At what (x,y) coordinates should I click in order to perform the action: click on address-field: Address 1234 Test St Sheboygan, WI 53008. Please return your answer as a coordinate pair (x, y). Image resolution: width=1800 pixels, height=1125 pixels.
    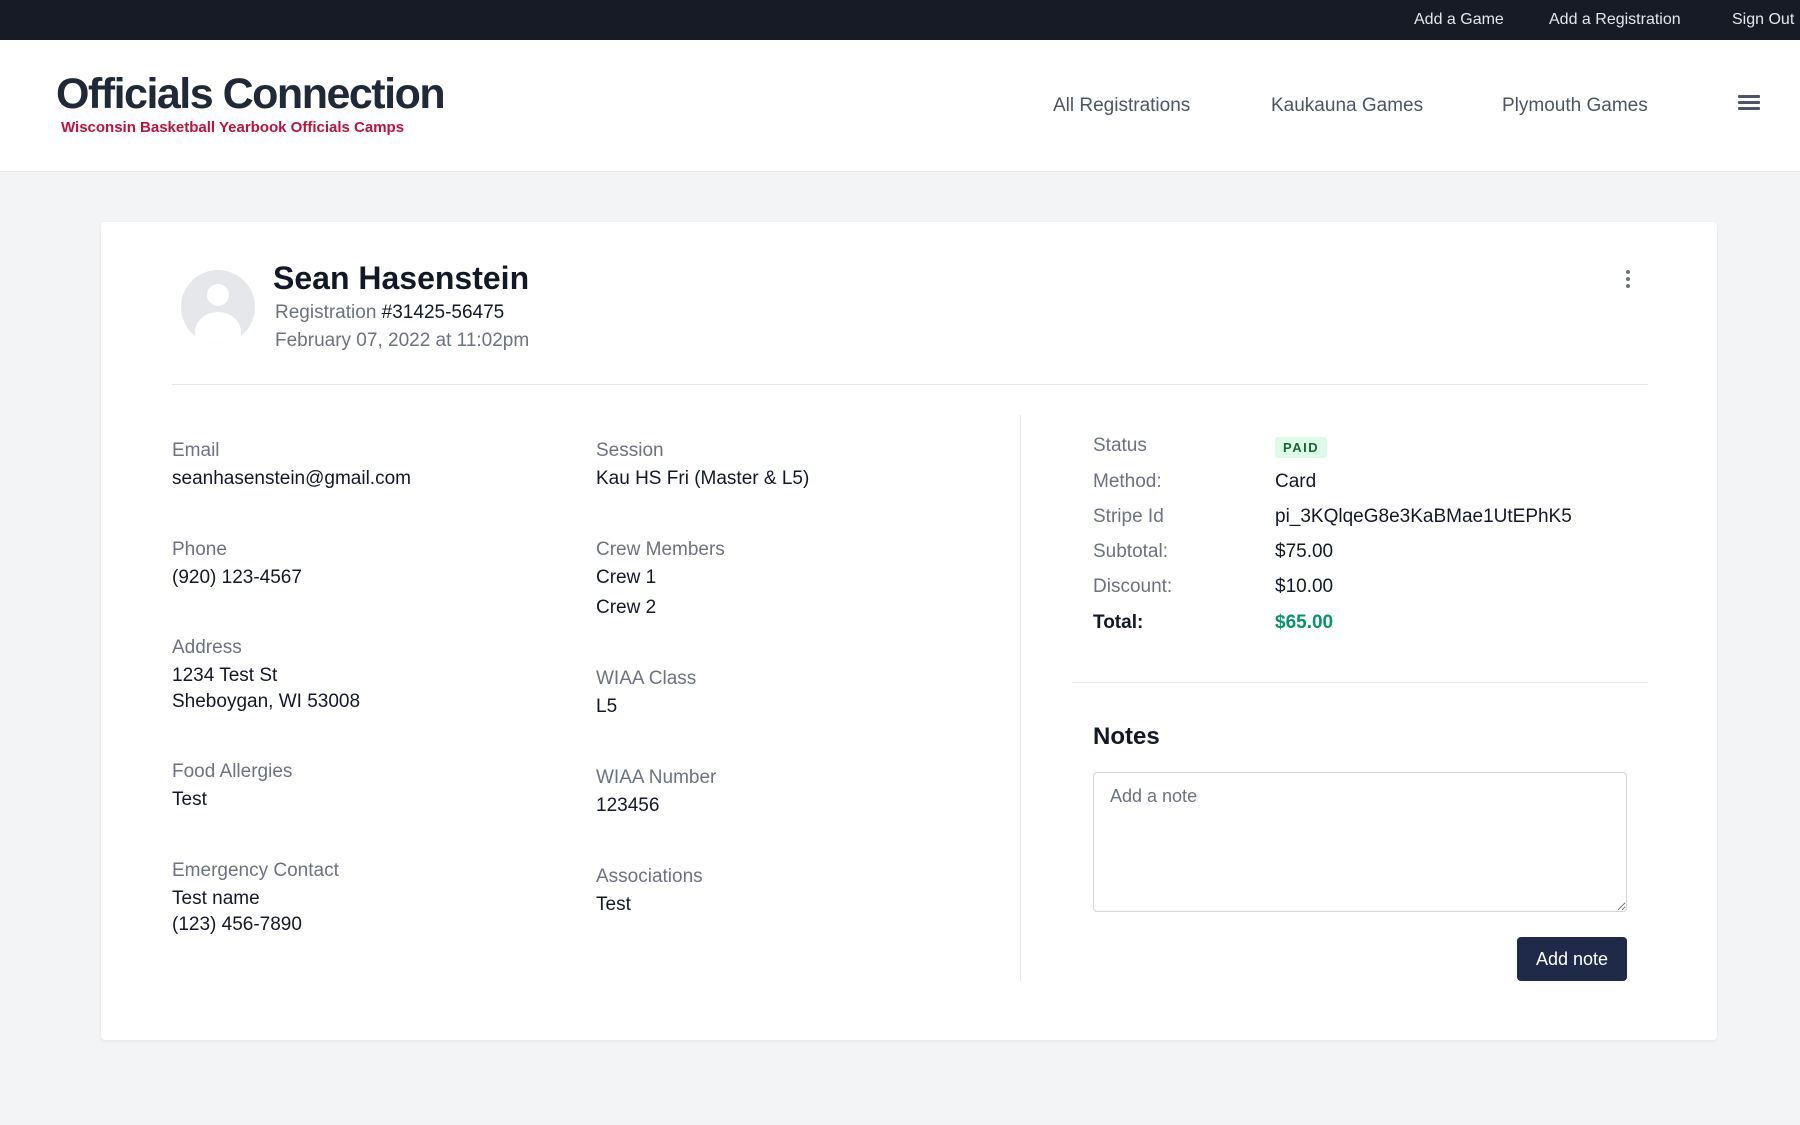
    Looking at the image, I should click on (266, 674).